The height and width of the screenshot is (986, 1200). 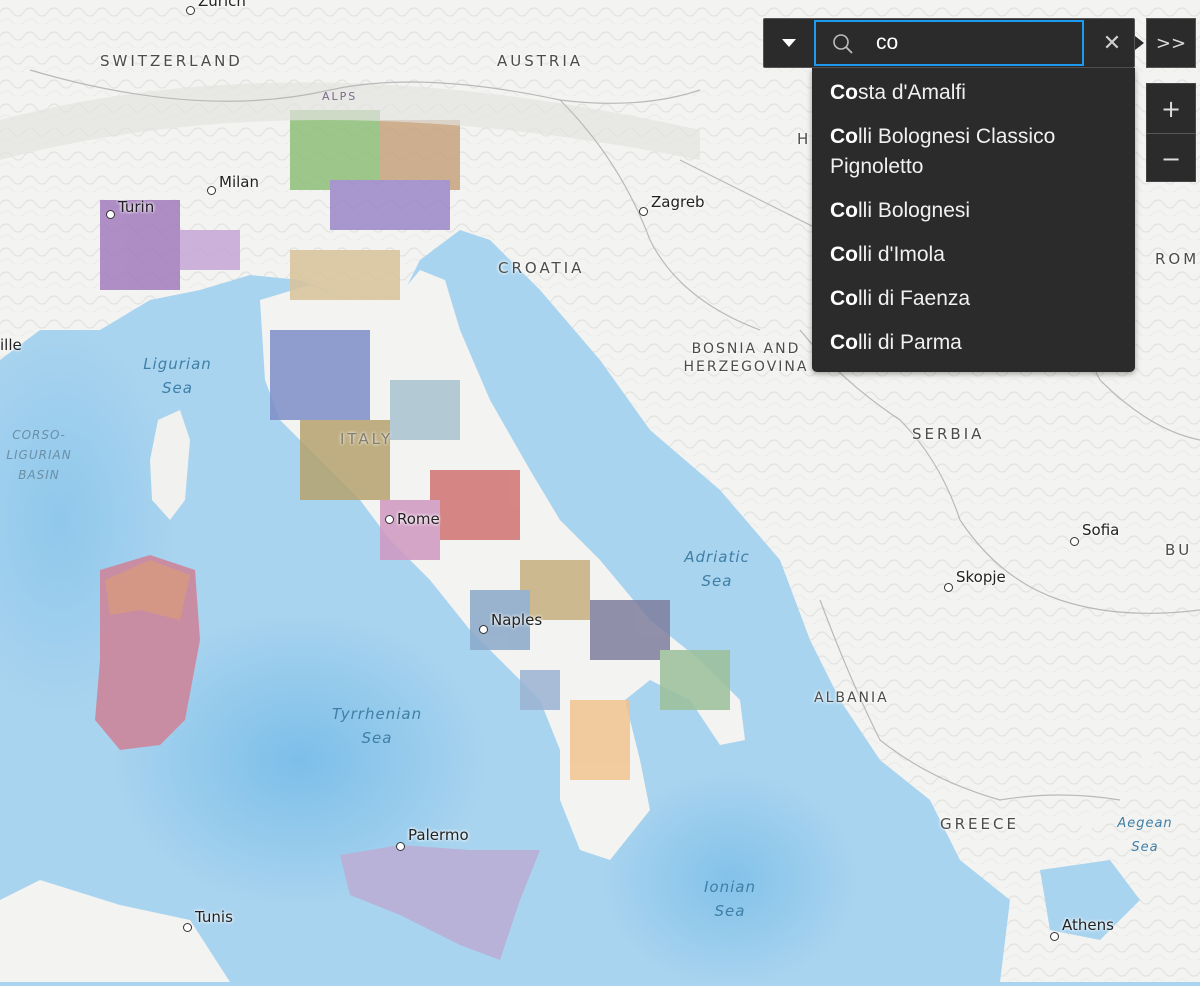 What do you see at coordinates (190, 10) in the screenshot?
I see `city-dot-zurich` at bounding box center [190, 10].